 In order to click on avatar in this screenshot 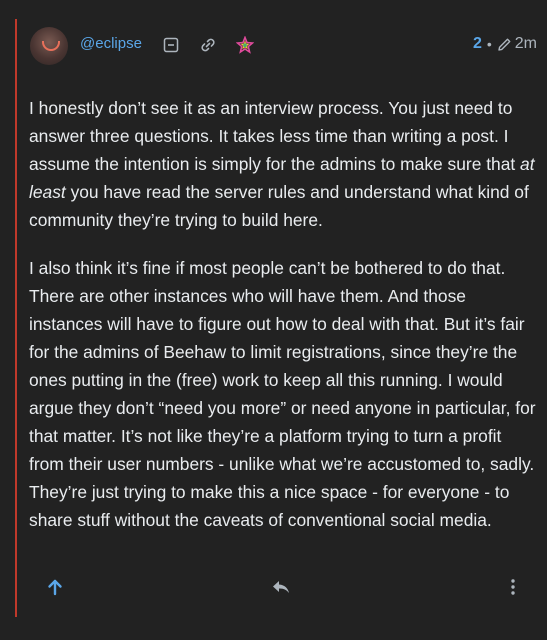, I will do `click(49, 46)`.